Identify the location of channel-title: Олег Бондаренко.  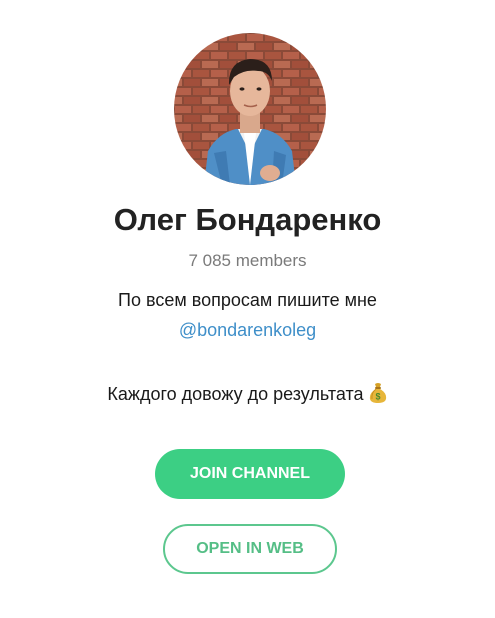
(247, 219).